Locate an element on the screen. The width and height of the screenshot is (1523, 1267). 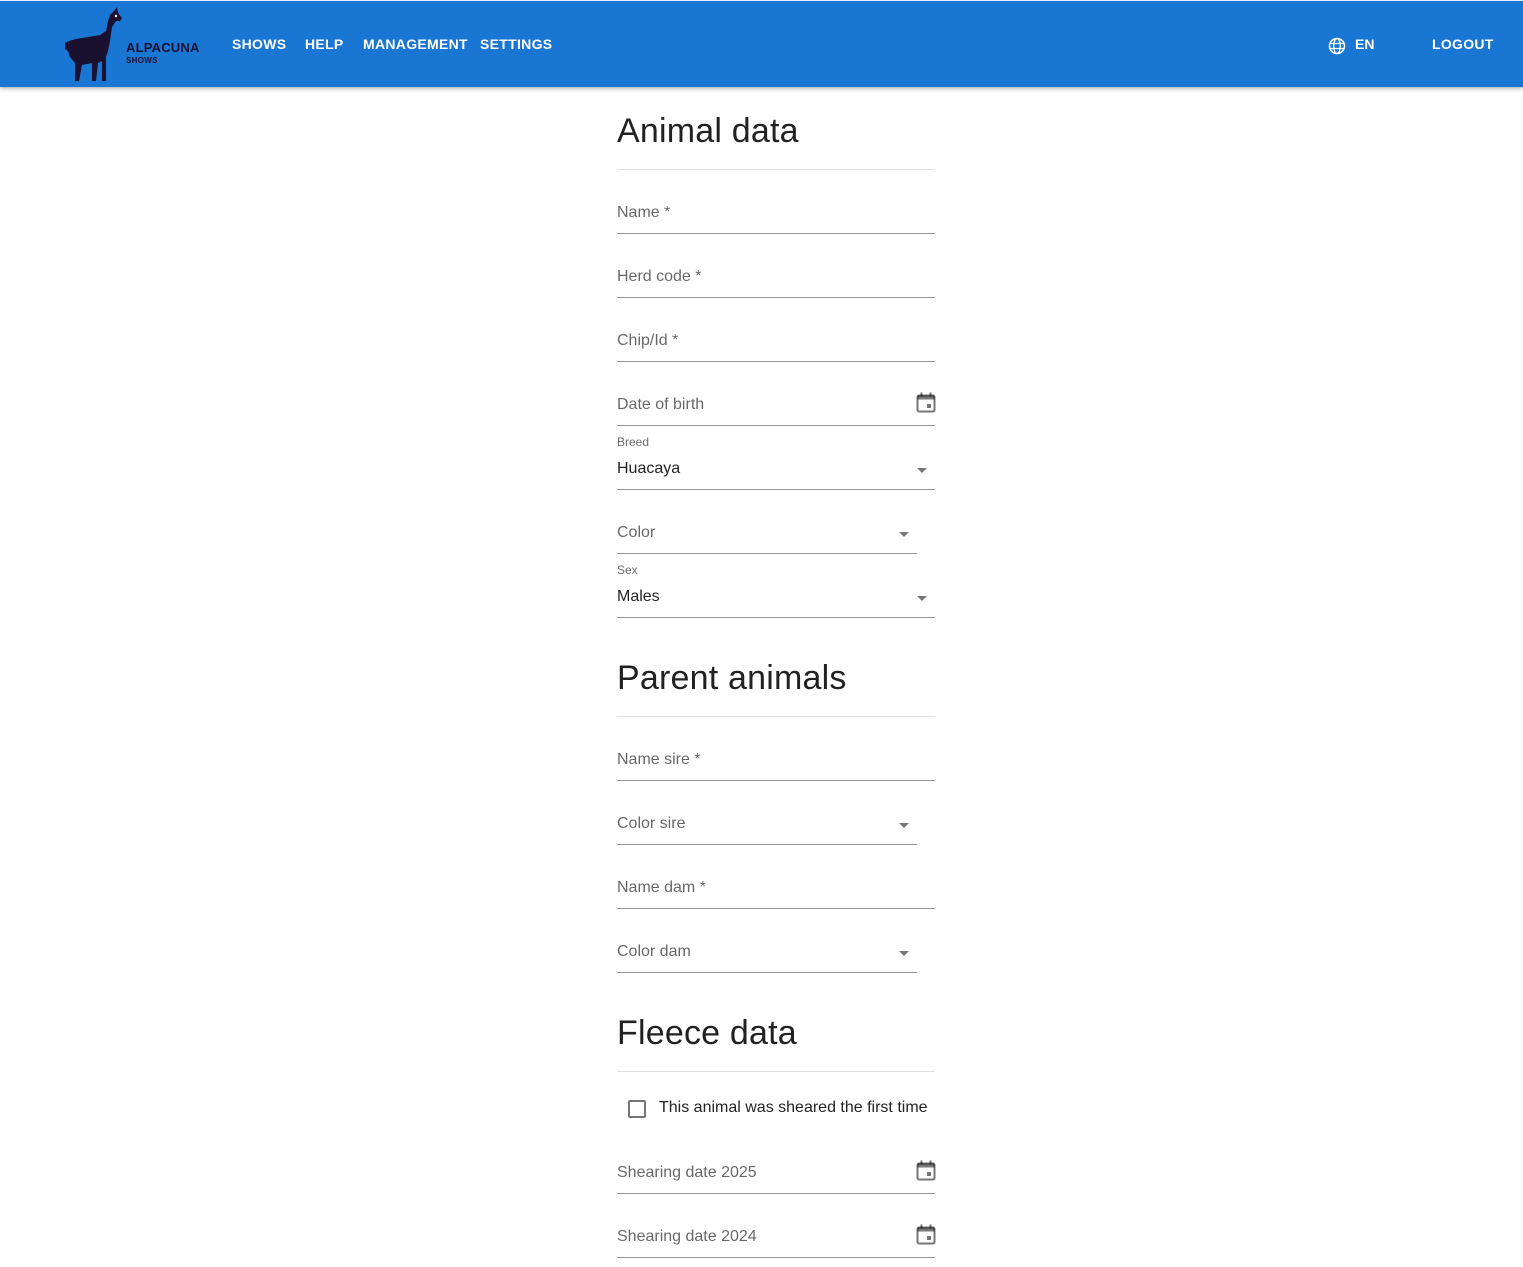
breed-underline is located at coordinates (776, 489).